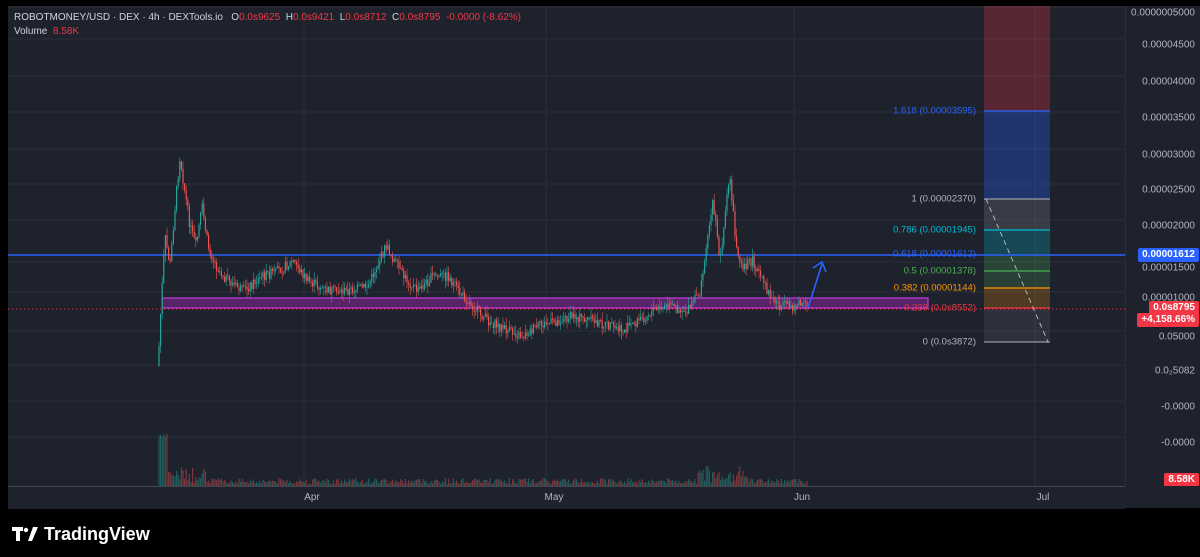  I want to click on volume-legend: Volume 8.58K, so click(46, 31).